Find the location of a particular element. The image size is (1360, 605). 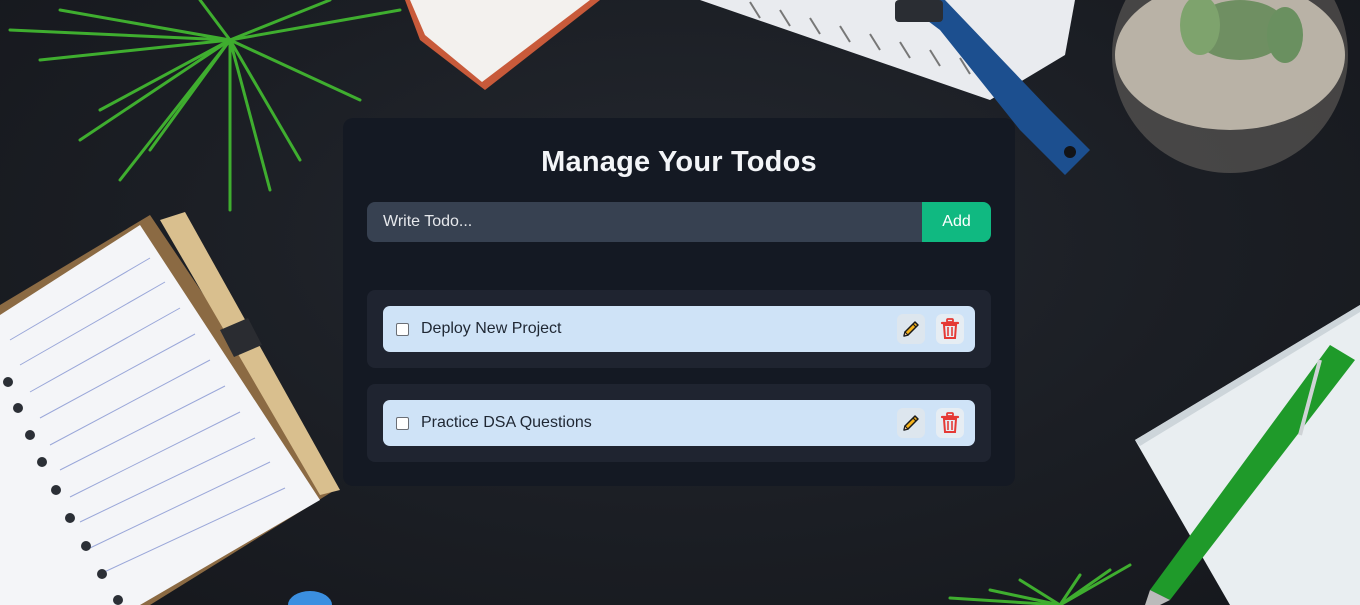

notebook-top-decoration is located at coordinates (502, 45).